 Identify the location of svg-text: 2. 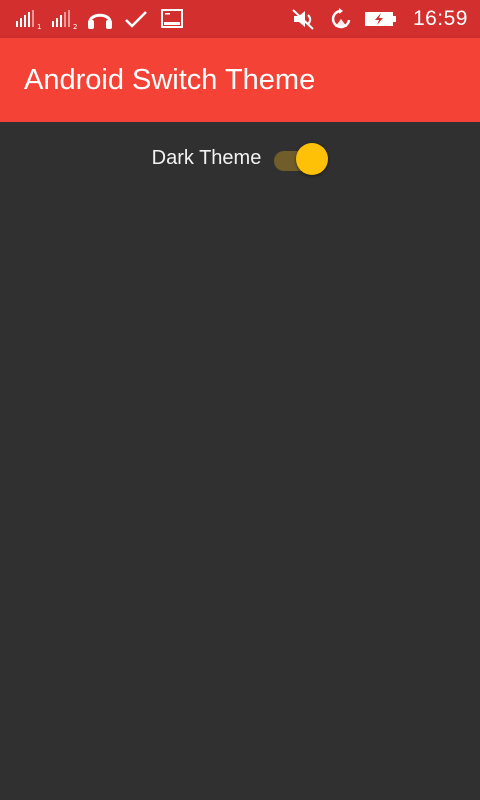
(75, 27).